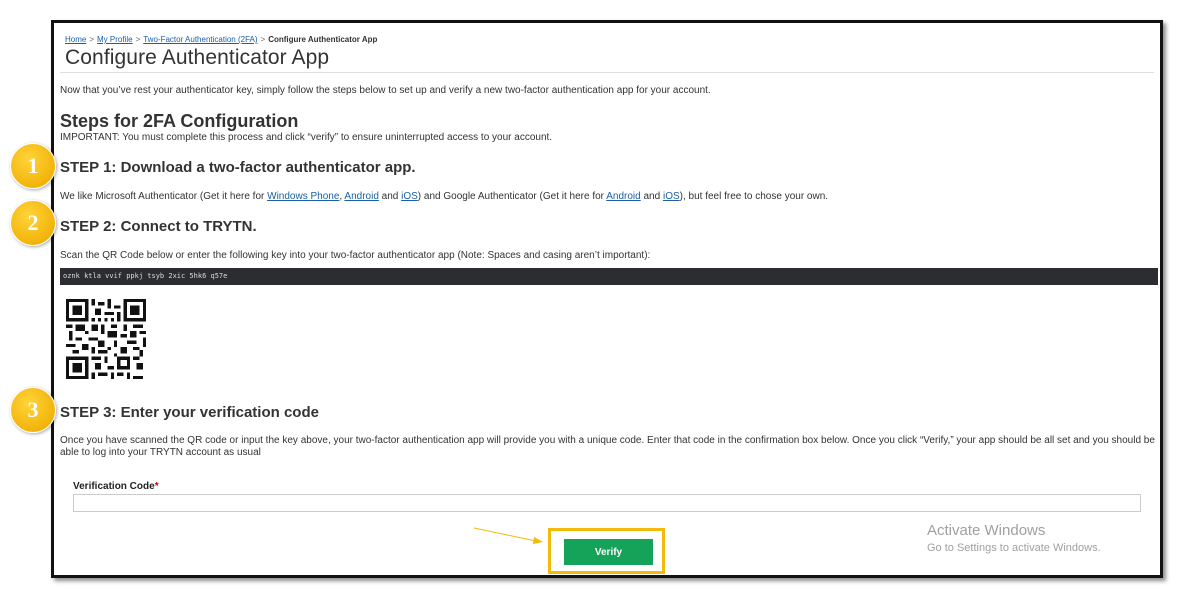 The width and height of the screenshot is (1181, 599). What do you see at coordinates (158, 226) in the screenshot?
I see `step2-heading: STEP 2: Connect to TRYTN.` at bounding box center [158, 226].